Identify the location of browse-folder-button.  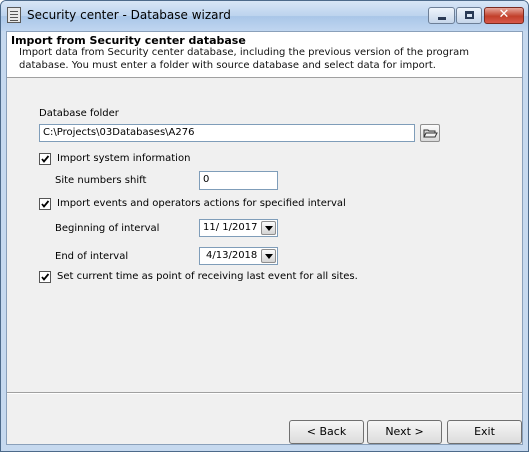
(430, 133).